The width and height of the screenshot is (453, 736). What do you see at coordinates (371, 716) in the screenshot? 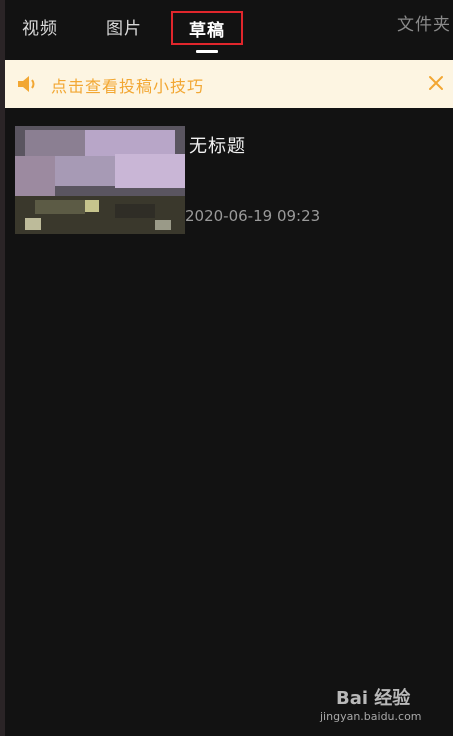
I see `watermark-url: jingyan.baidu.com` at bounding box center [371, 716].